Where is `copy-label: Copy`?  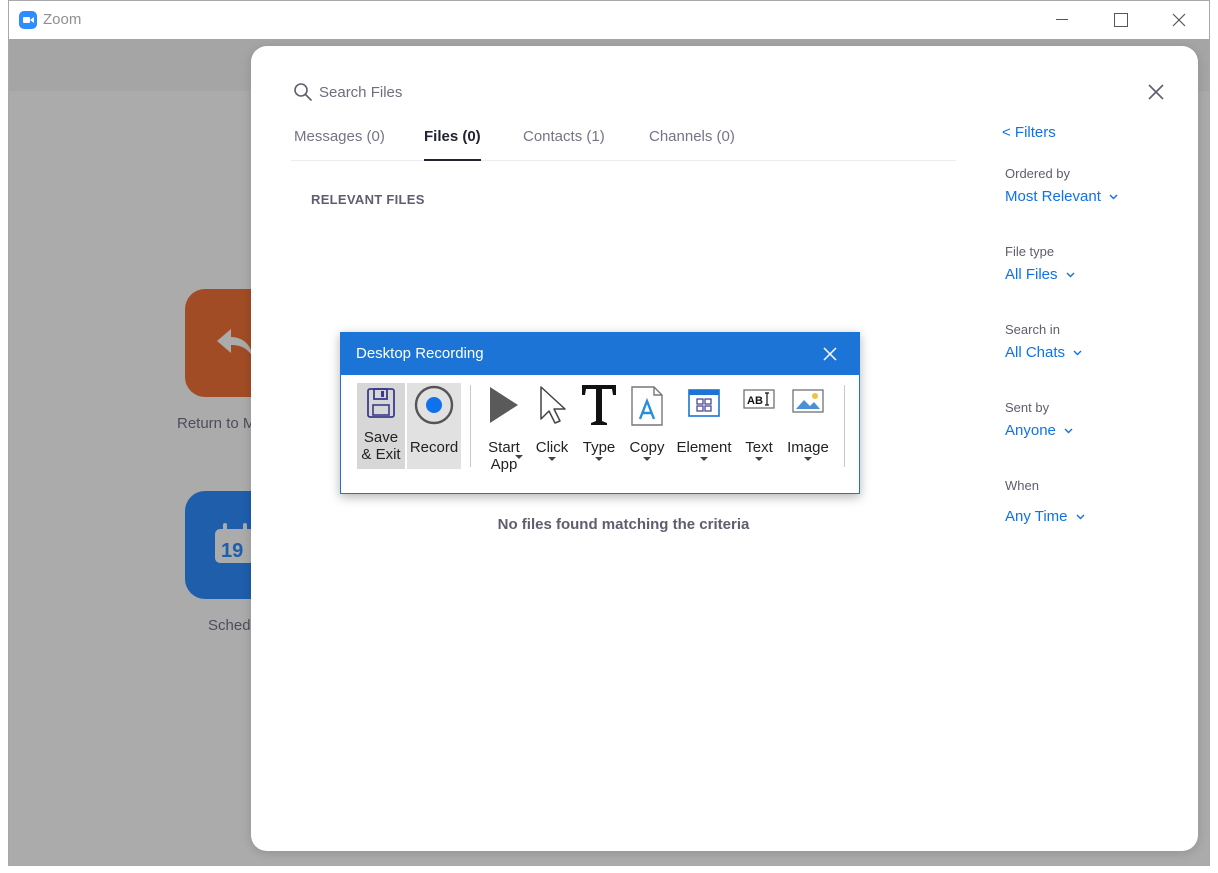
copy-label: Copy is located at coordinates (647, 447).